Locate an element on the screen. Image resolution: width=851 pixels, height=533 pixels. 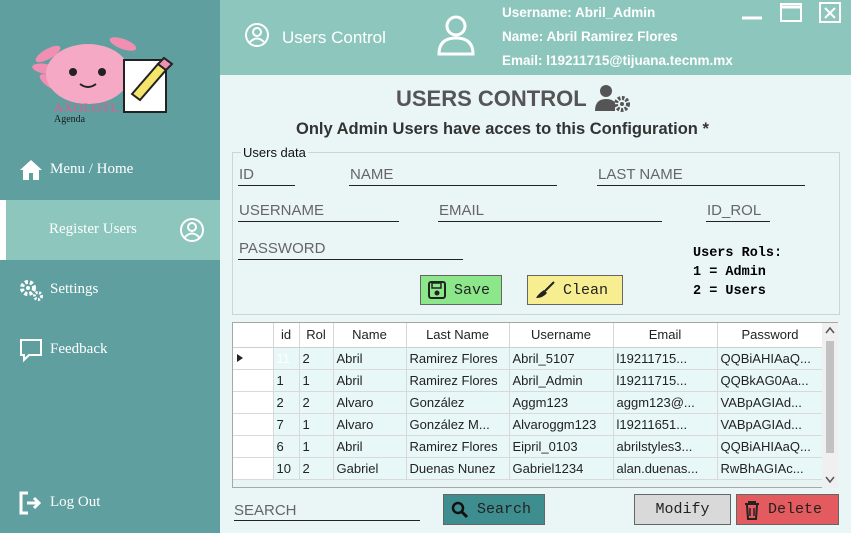
row-header-corner is located at coordinates (253, 335).